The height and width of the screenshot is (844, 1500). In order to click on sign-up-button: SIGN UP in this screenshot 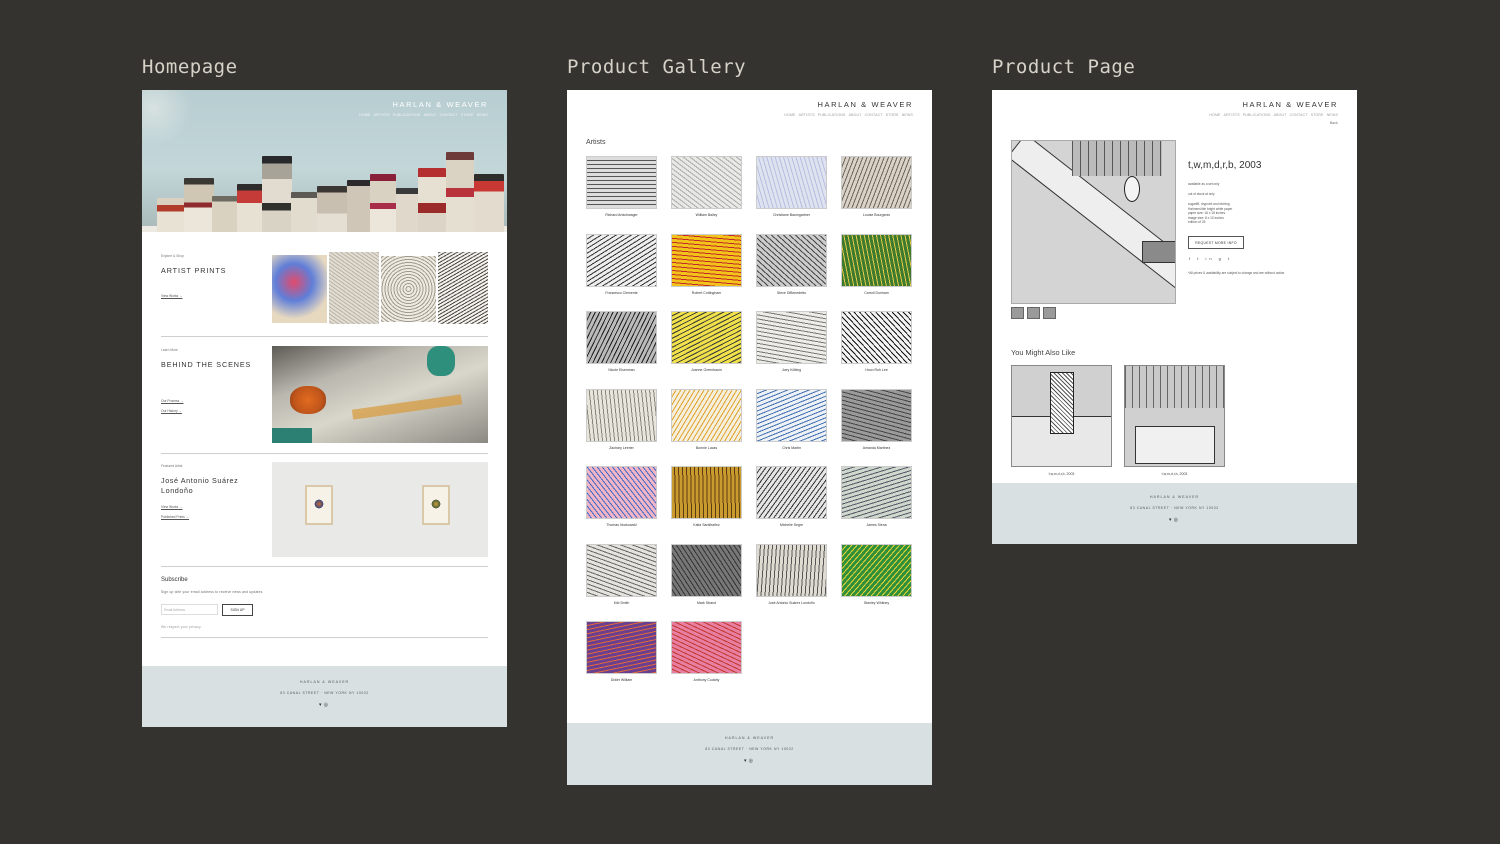, I will do `click(237, 610)`.